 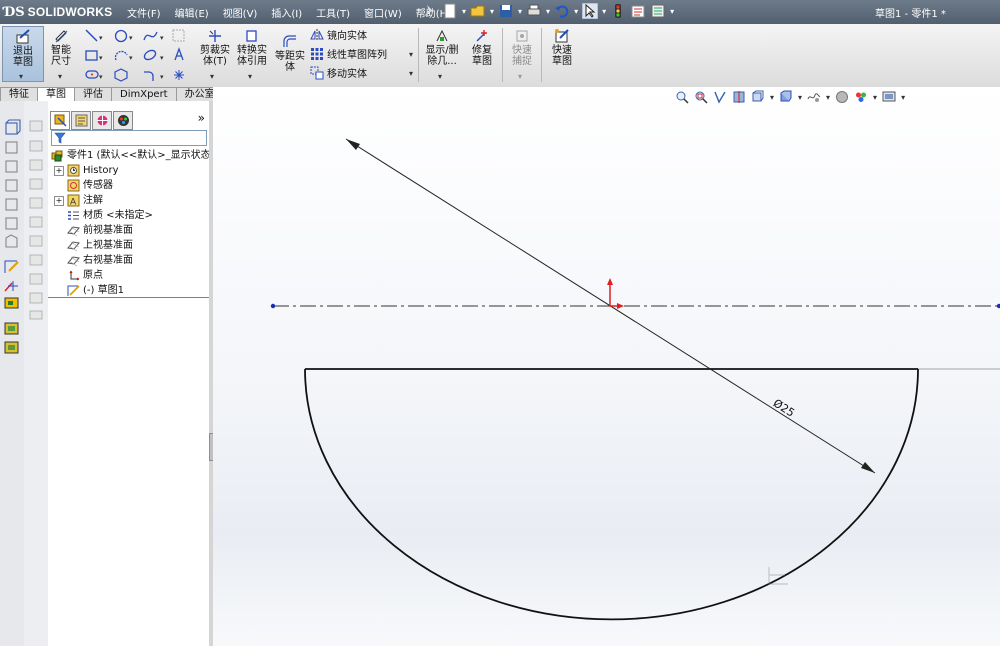 What do you see at coordinates (123, 56) in the screenshot?
I see `arc-icon: ▾` at bounding box center [123, 56].